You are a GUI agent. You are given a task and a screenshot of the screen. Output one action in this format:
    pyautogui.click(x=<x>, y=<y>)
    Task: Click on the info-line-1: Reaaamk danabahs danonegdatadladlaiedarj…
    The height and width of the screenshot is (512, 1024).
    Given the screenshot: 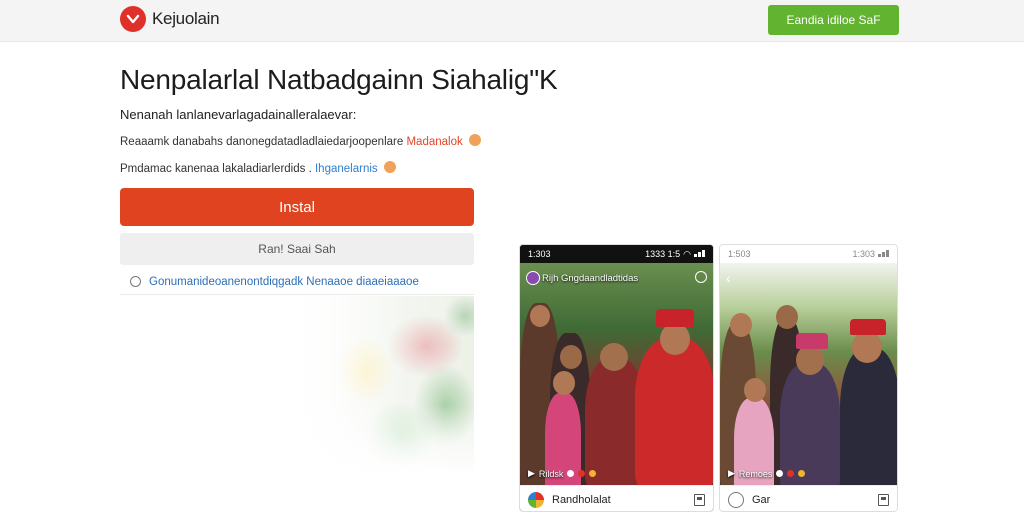 What is the action you would take?
    pyautogui.click(x=300, y=141)
    